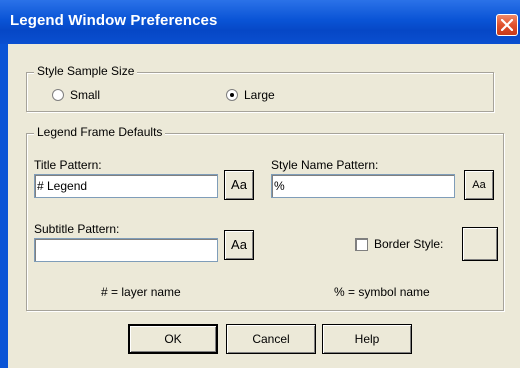  Describe the element at coordinates (173, 339) in the screenshot. I see `ok-button: OK` at that location.